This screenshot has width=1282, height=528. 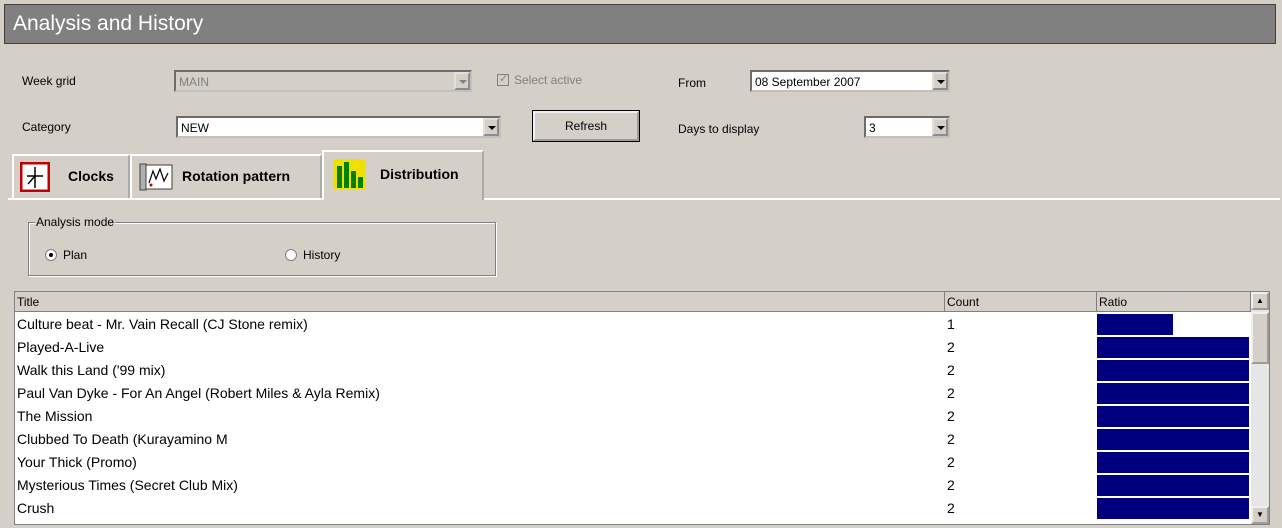 What do you see at coordinates (586, 126) in the screenshot?
I see `refresh-button: Refresh` at bounding box center [586, 126].